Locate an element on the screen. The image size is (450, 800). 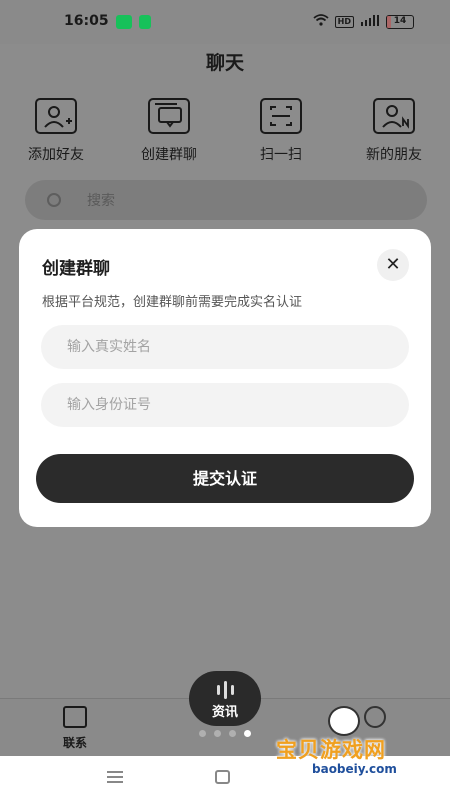
network-badge: HD is located at coordinates (344, 21).